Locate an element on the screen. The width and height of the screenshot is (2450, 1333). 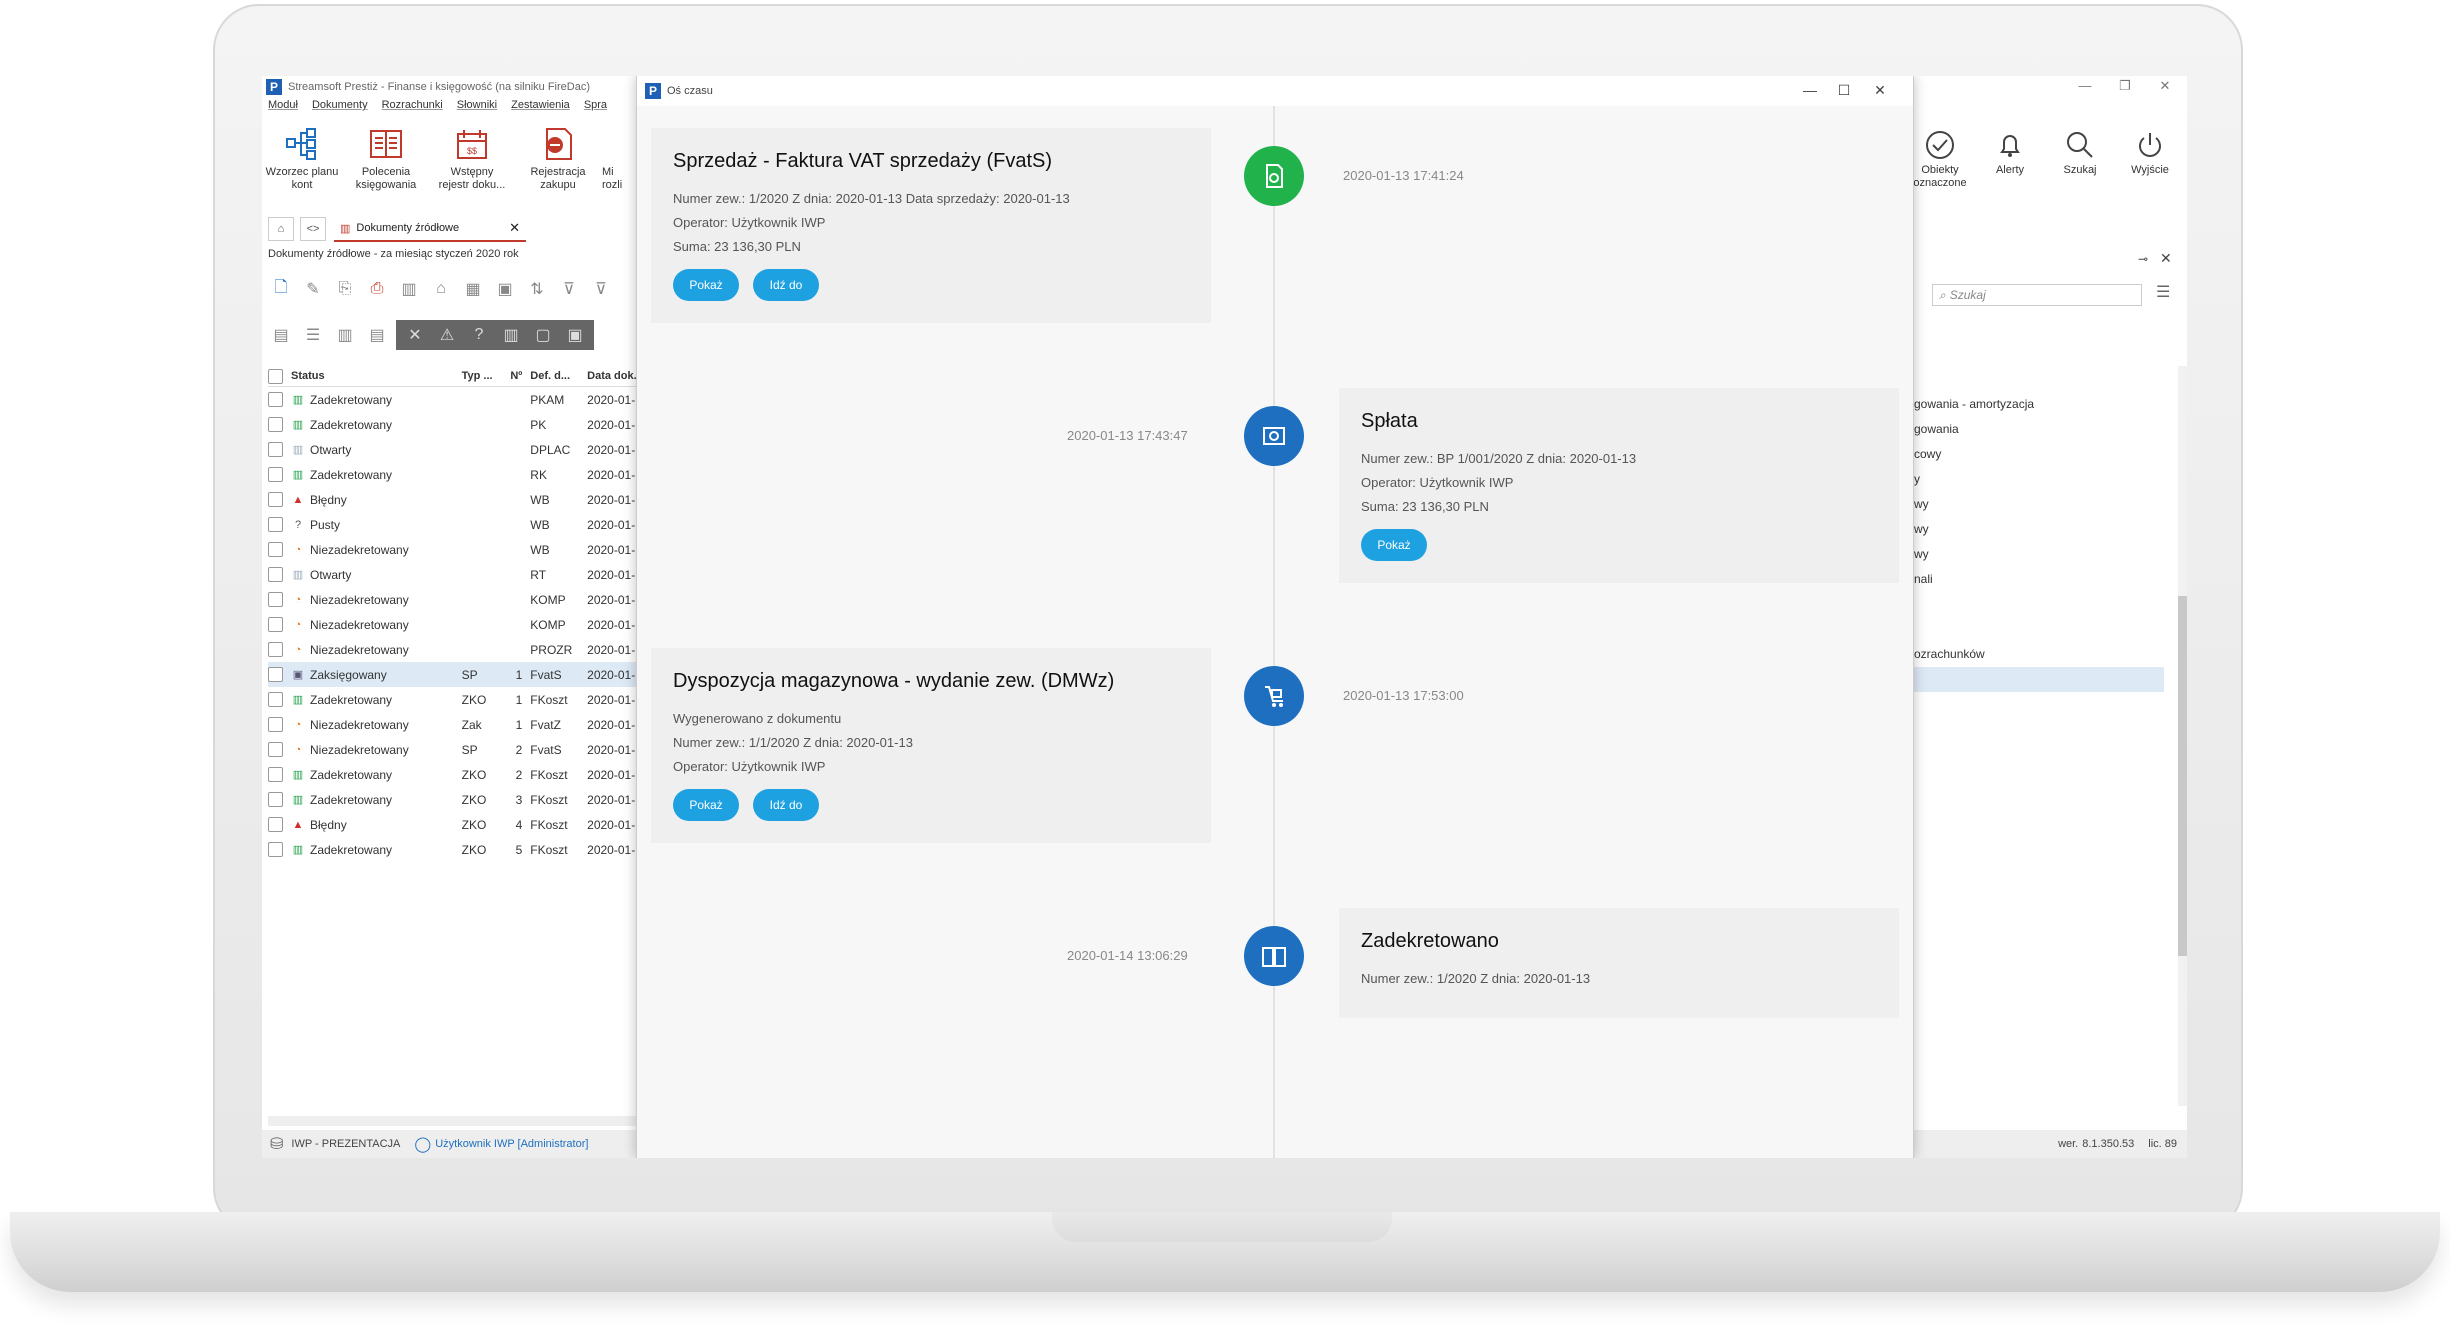
search-button: Szukaj is located at coordinates (2080, 158).